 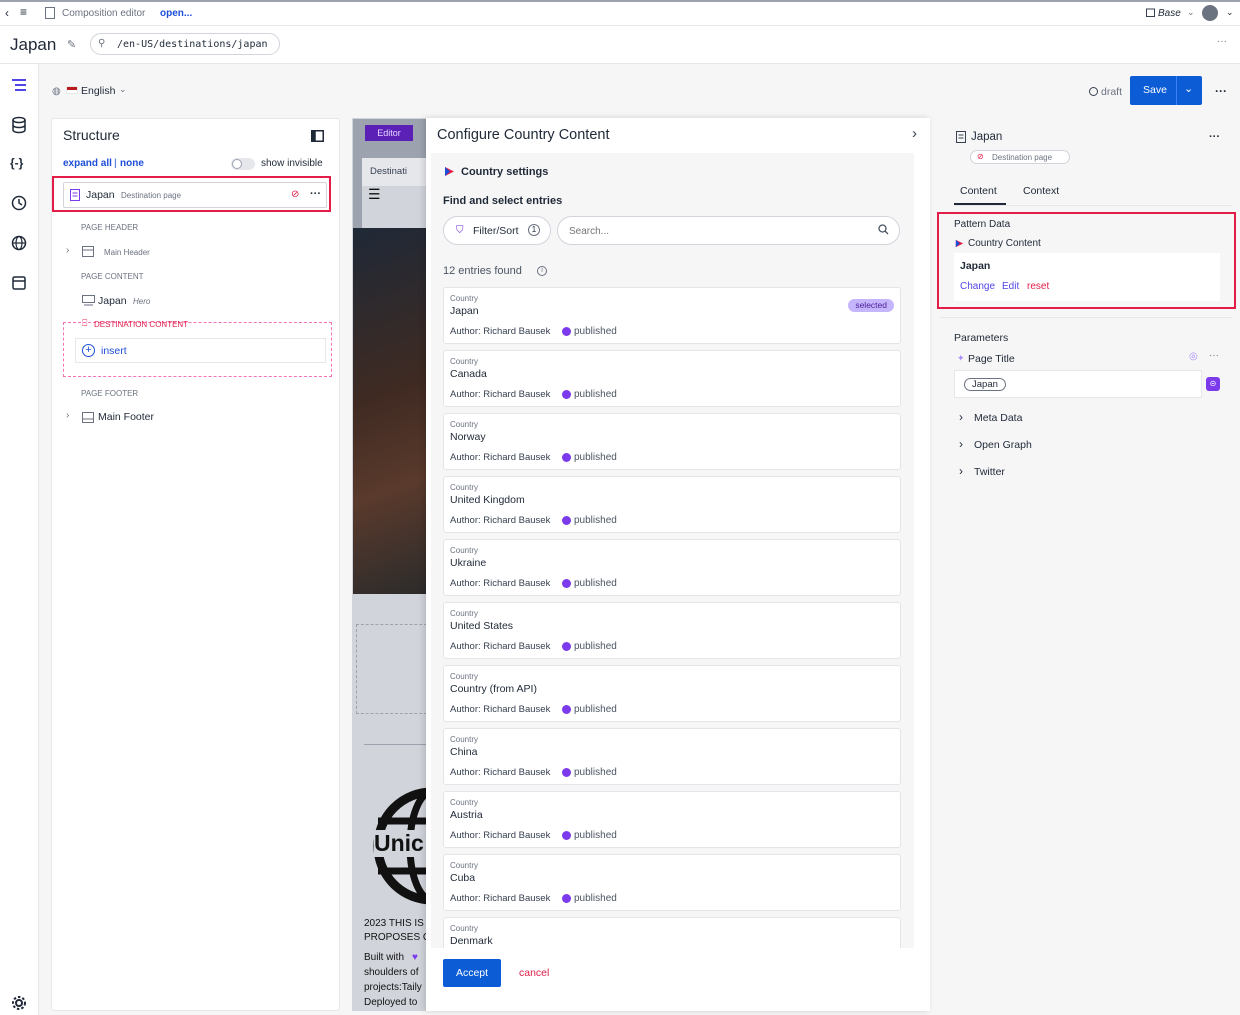 I want to click on entry-title: United Kingdom, so click(x=487, y=500).